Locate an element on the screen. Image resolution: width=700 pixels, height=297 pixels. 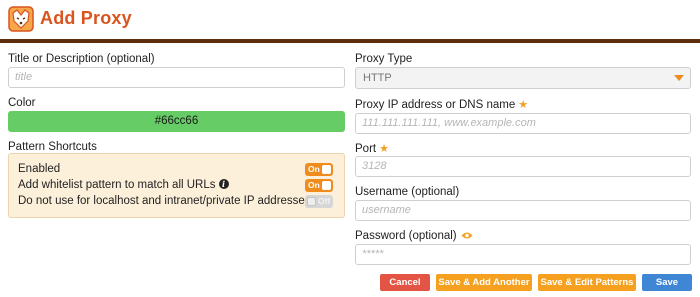
password-input: ***** is located at coordinates (523, 254).